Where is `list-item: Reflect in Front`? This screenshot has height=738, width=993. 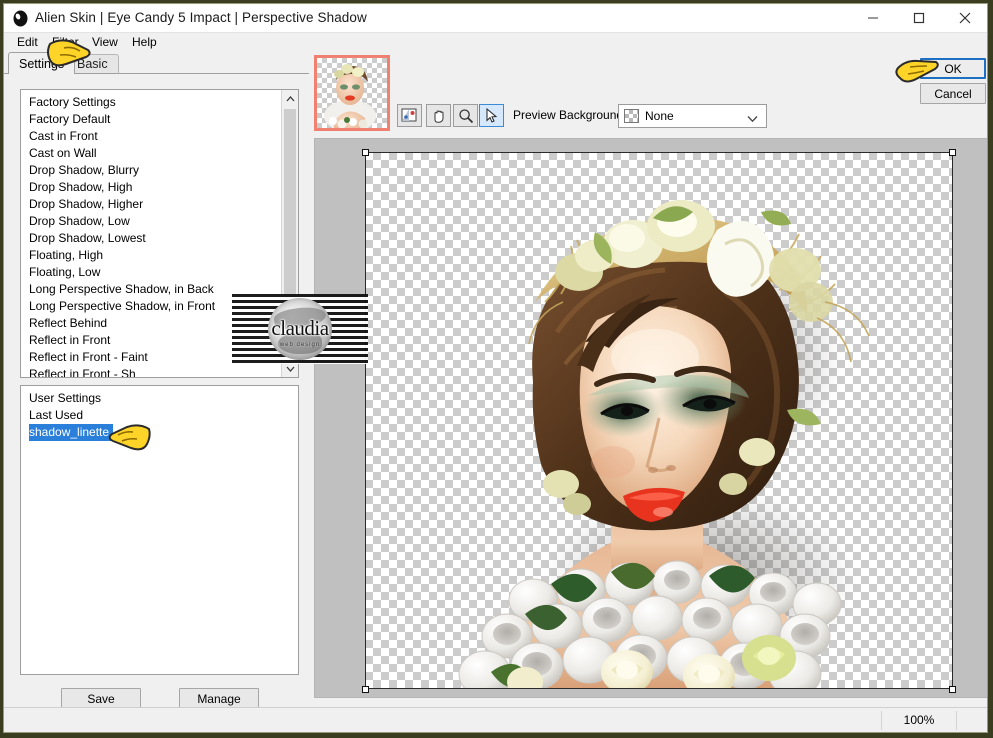 list-item: Reflect in Front is located at coordinates (151, 340).